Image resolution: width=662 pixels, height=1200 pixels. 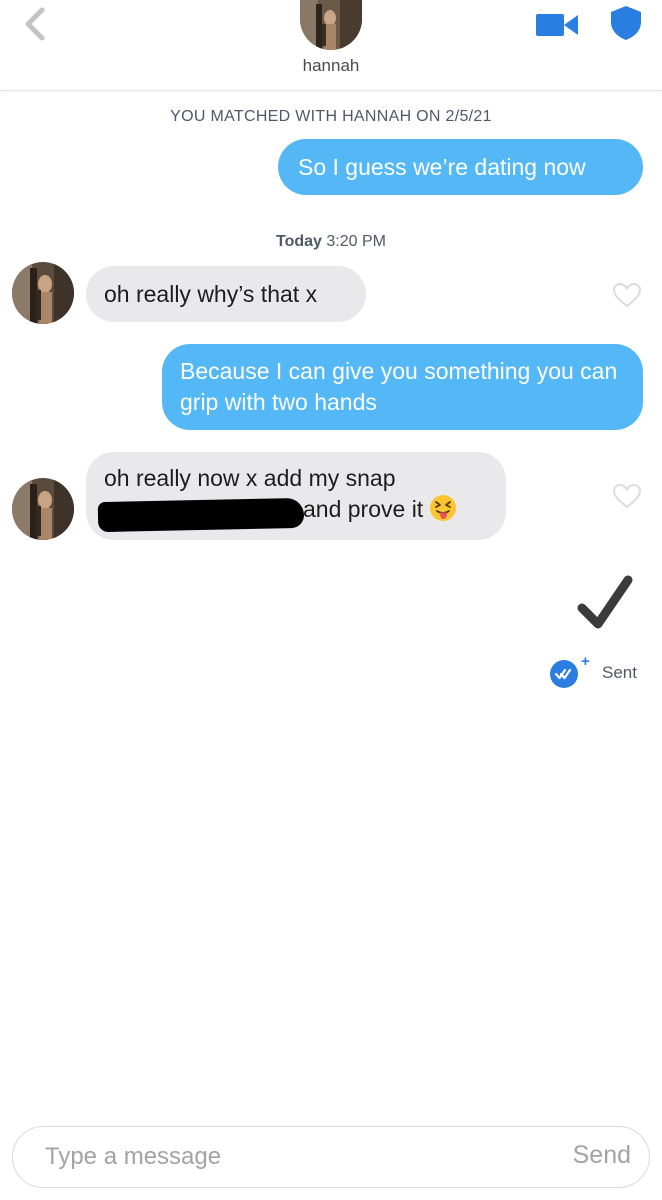 I want to click on chat-header: hannah, so click(x=331, y=45).